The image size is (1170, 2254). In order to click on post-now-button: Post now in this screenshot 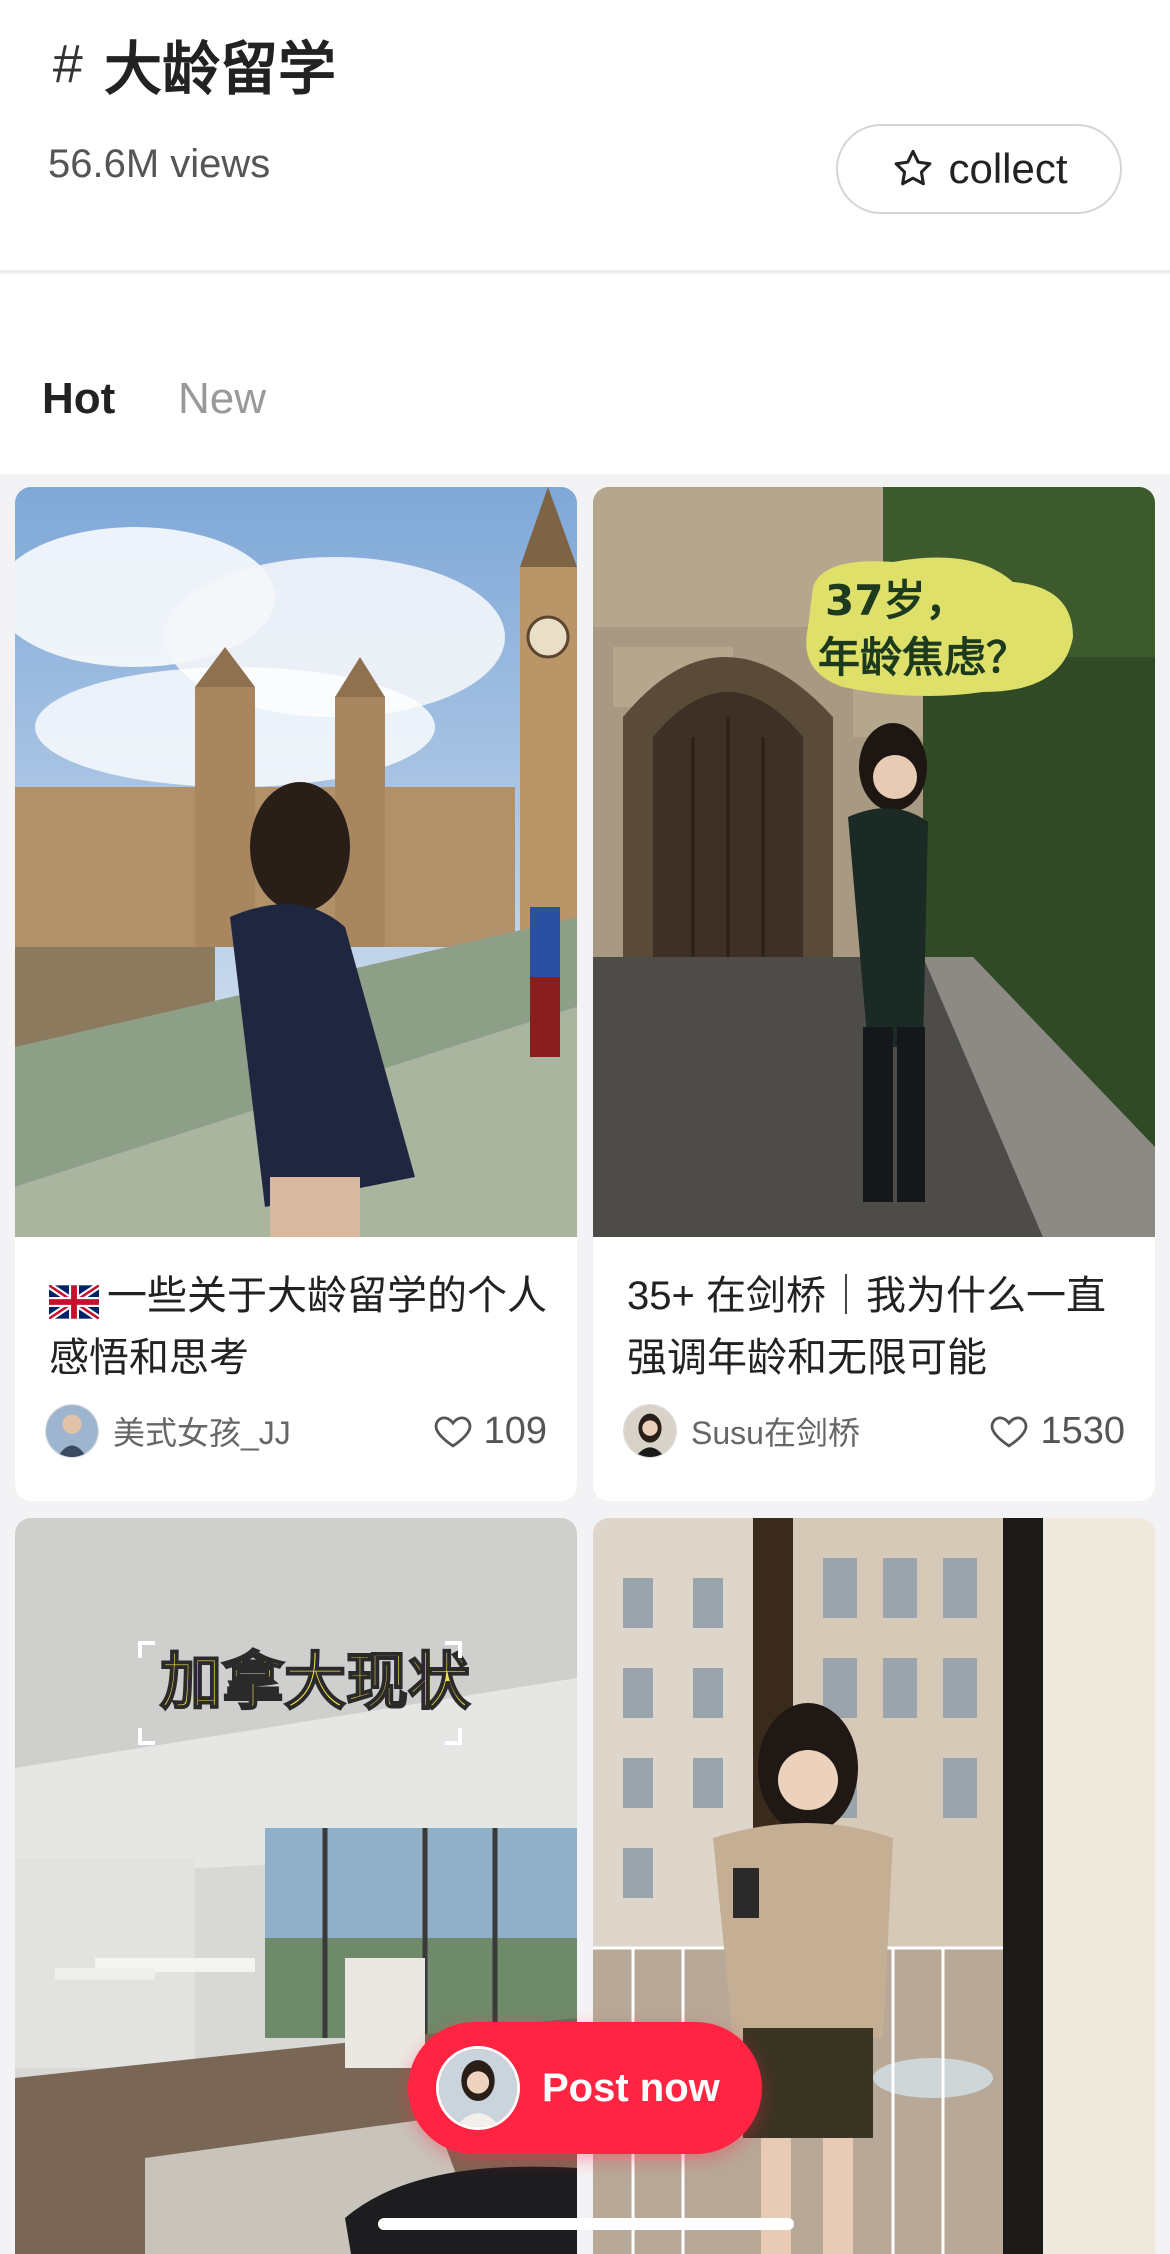, I will do `click(585, 2088)`.